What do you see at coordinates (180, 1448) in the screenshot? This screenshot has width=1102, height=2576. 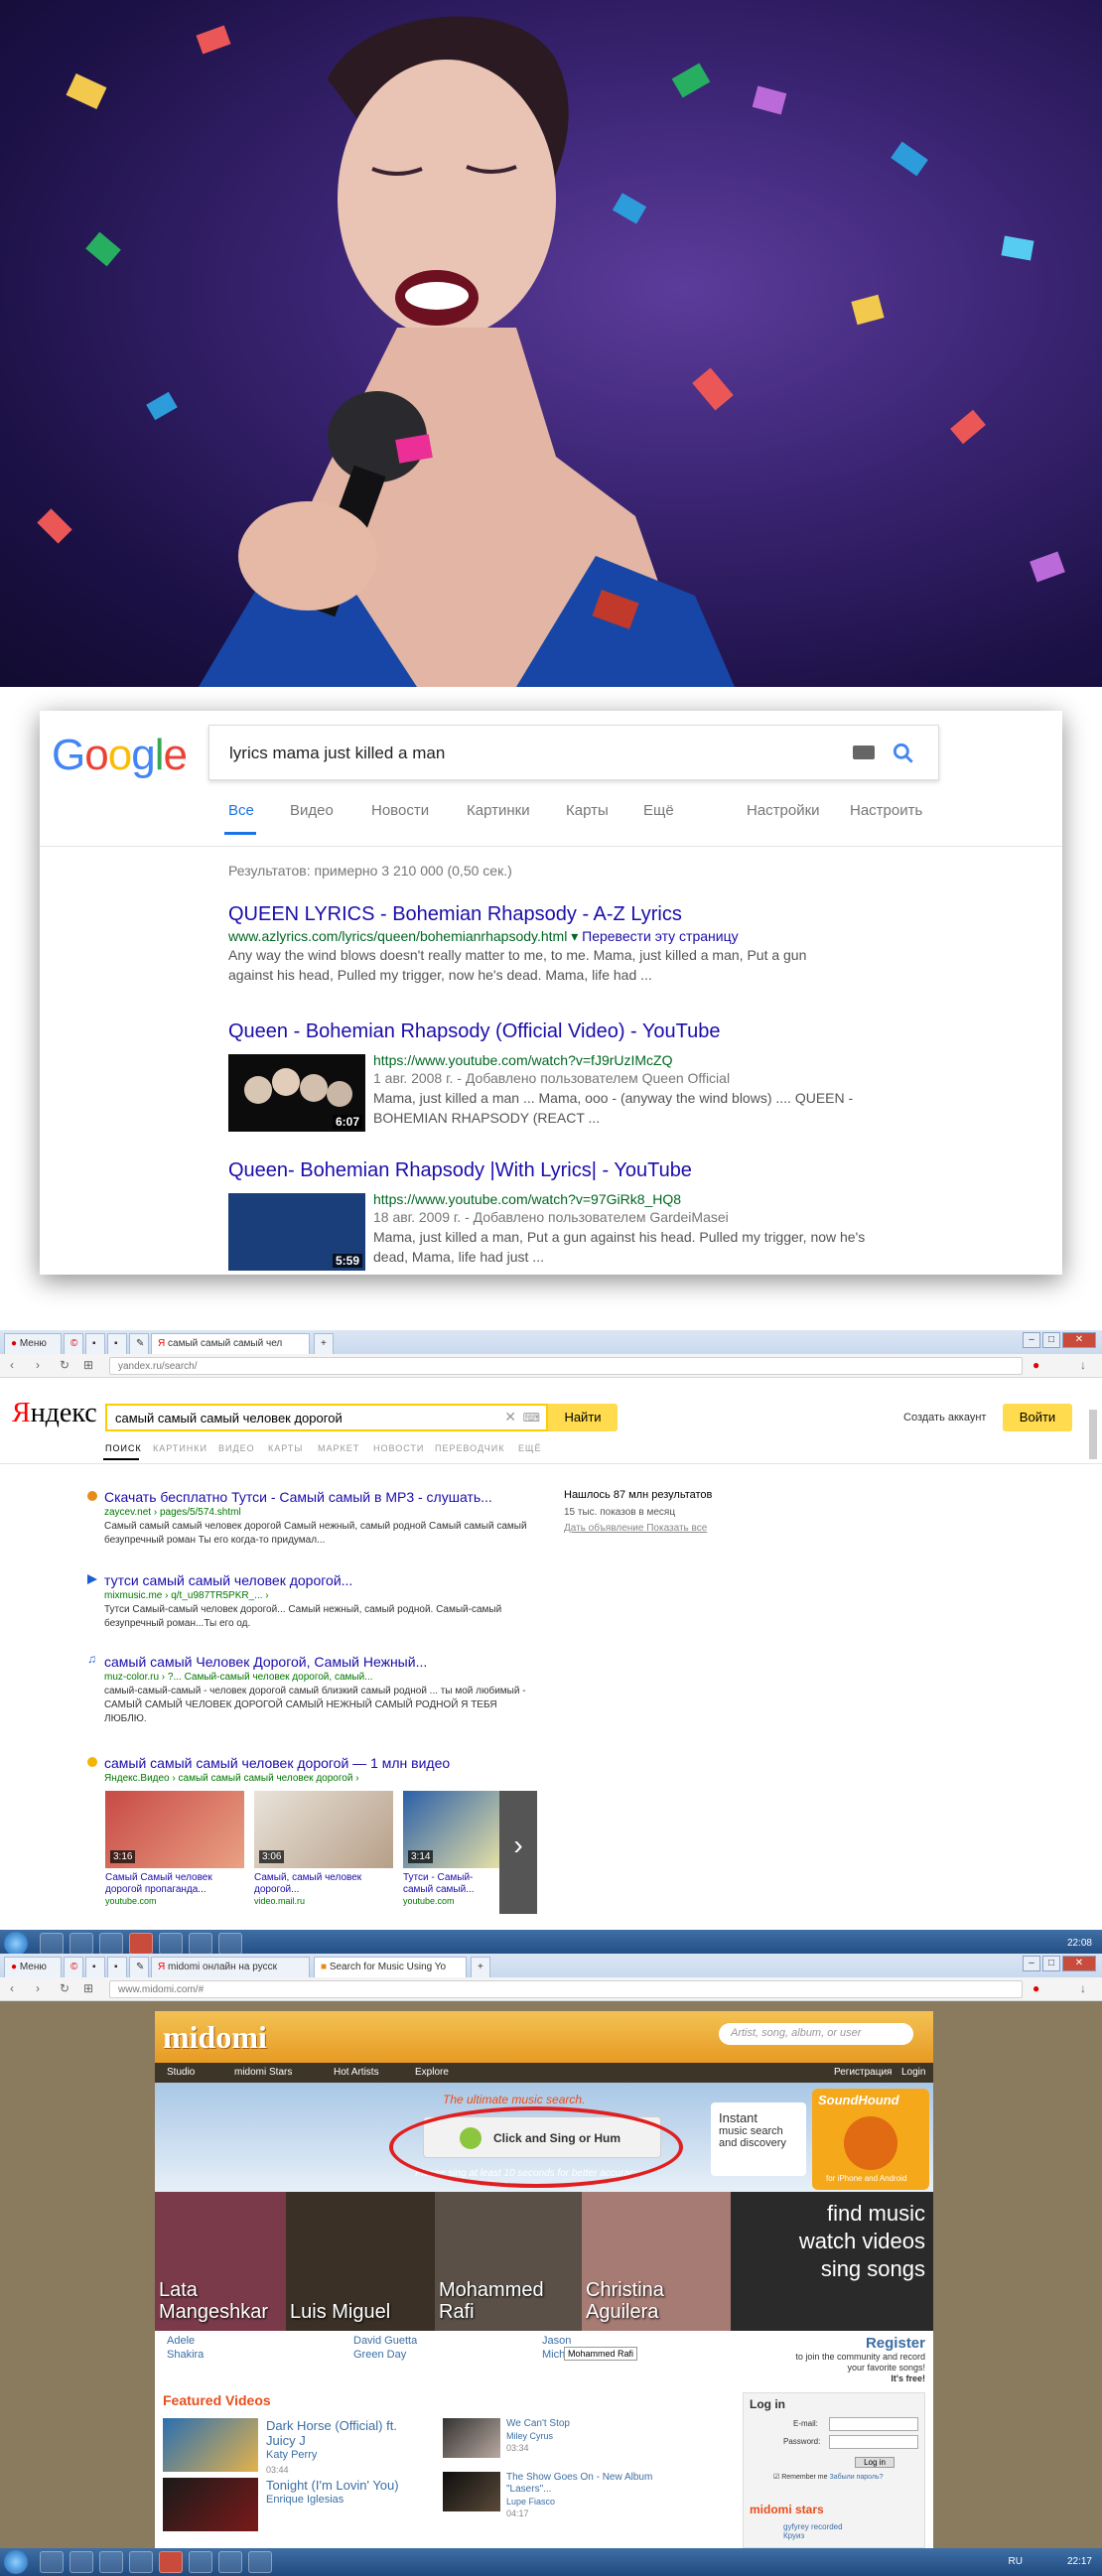 I see `nav-images: КАРТИНКИ` at bounding box center [180, 1448].